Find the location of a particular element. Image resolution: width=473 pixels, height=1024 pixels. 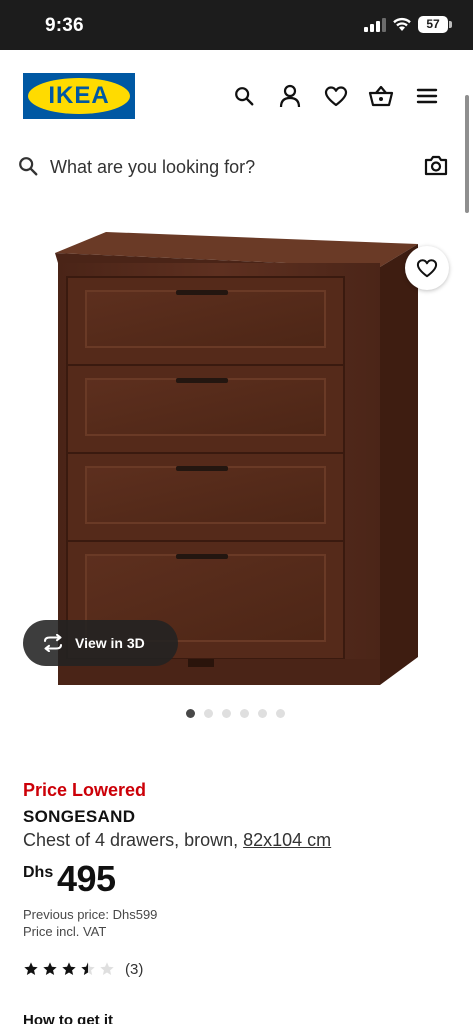

star-empty-icon is located at coordinates (107, 968).